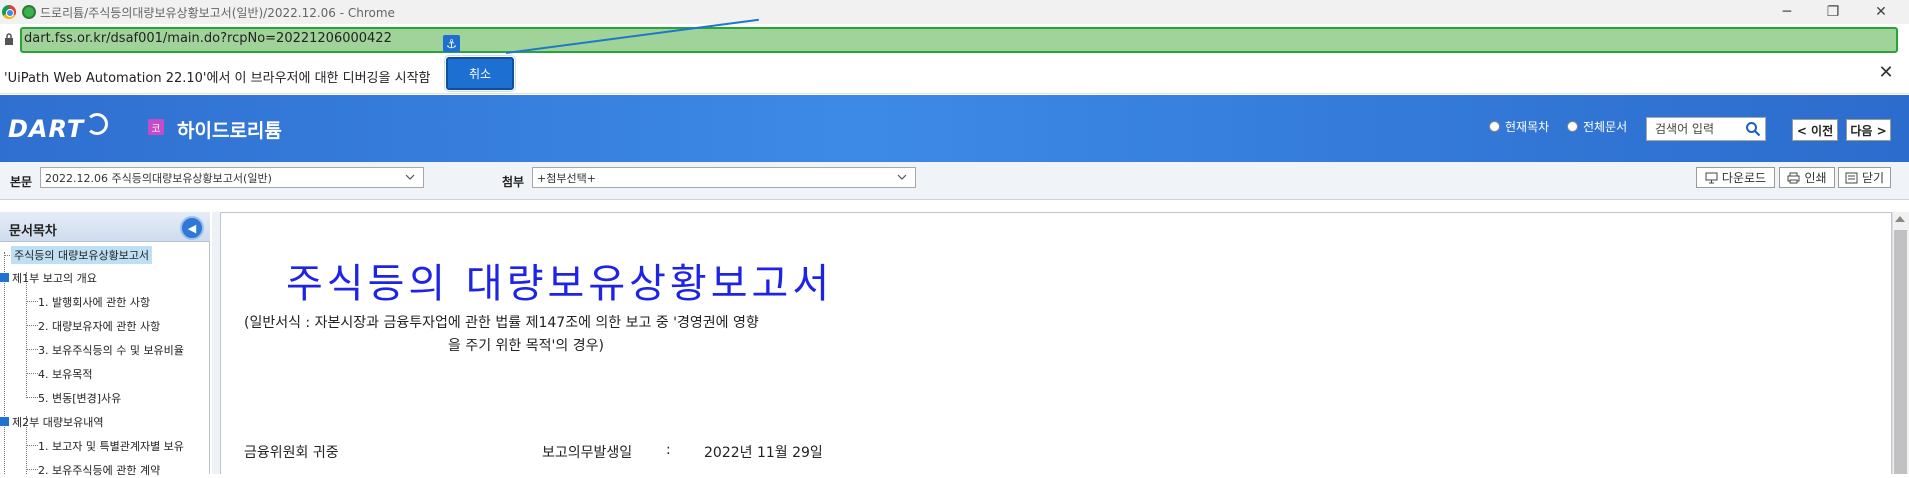 This screenshot has width=1909, height=478. Describe the element at coordinates (587, 453) in the screenshot. I see `date-label: 보고의무발생일` at that location.